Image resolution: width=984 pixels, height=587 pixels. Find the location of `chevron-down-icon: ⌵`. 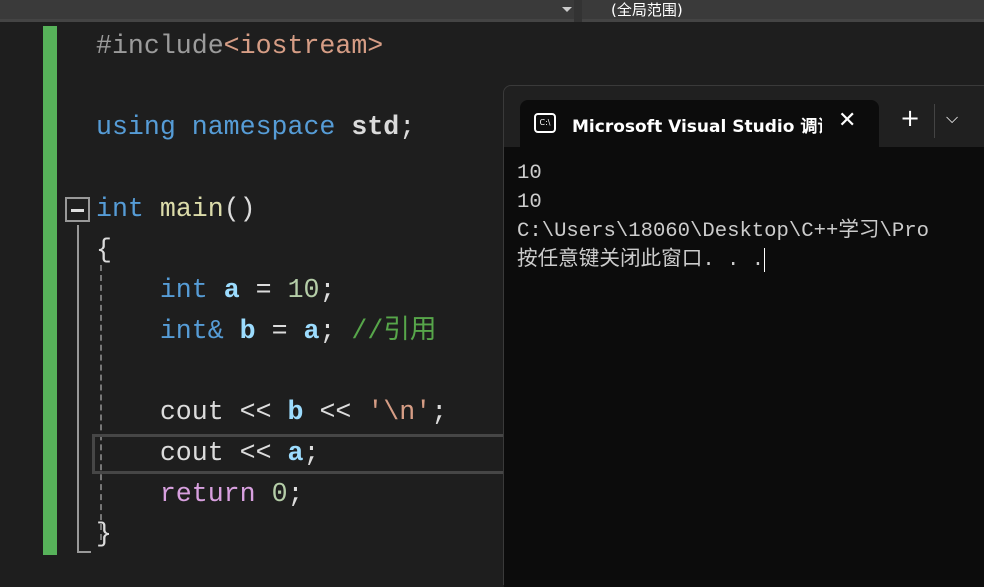

chevron-down-icon: ⌵ is located at coordinates (952, 118).